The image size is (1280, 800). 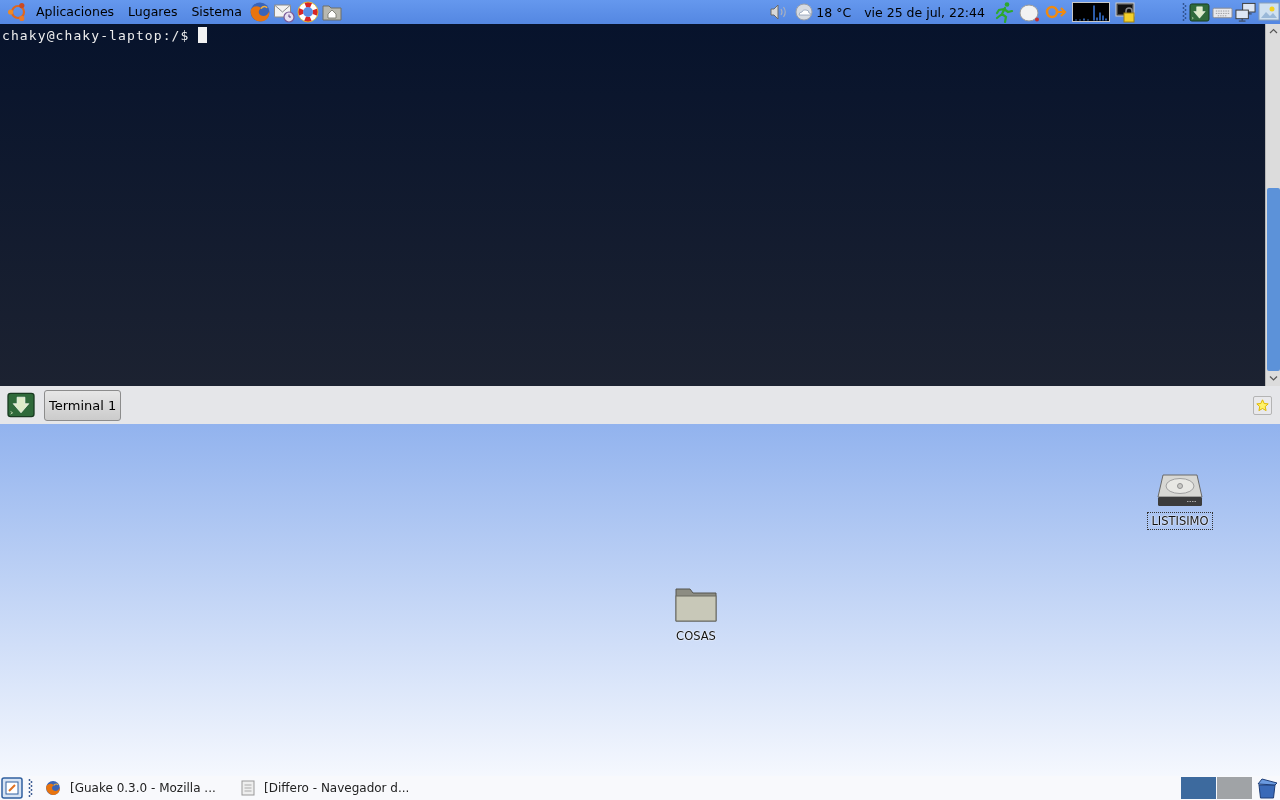 What do you see at coordinates (1267, 788) in the screenshot?
I see `trash-icon` at bounding box center [1267, 788].